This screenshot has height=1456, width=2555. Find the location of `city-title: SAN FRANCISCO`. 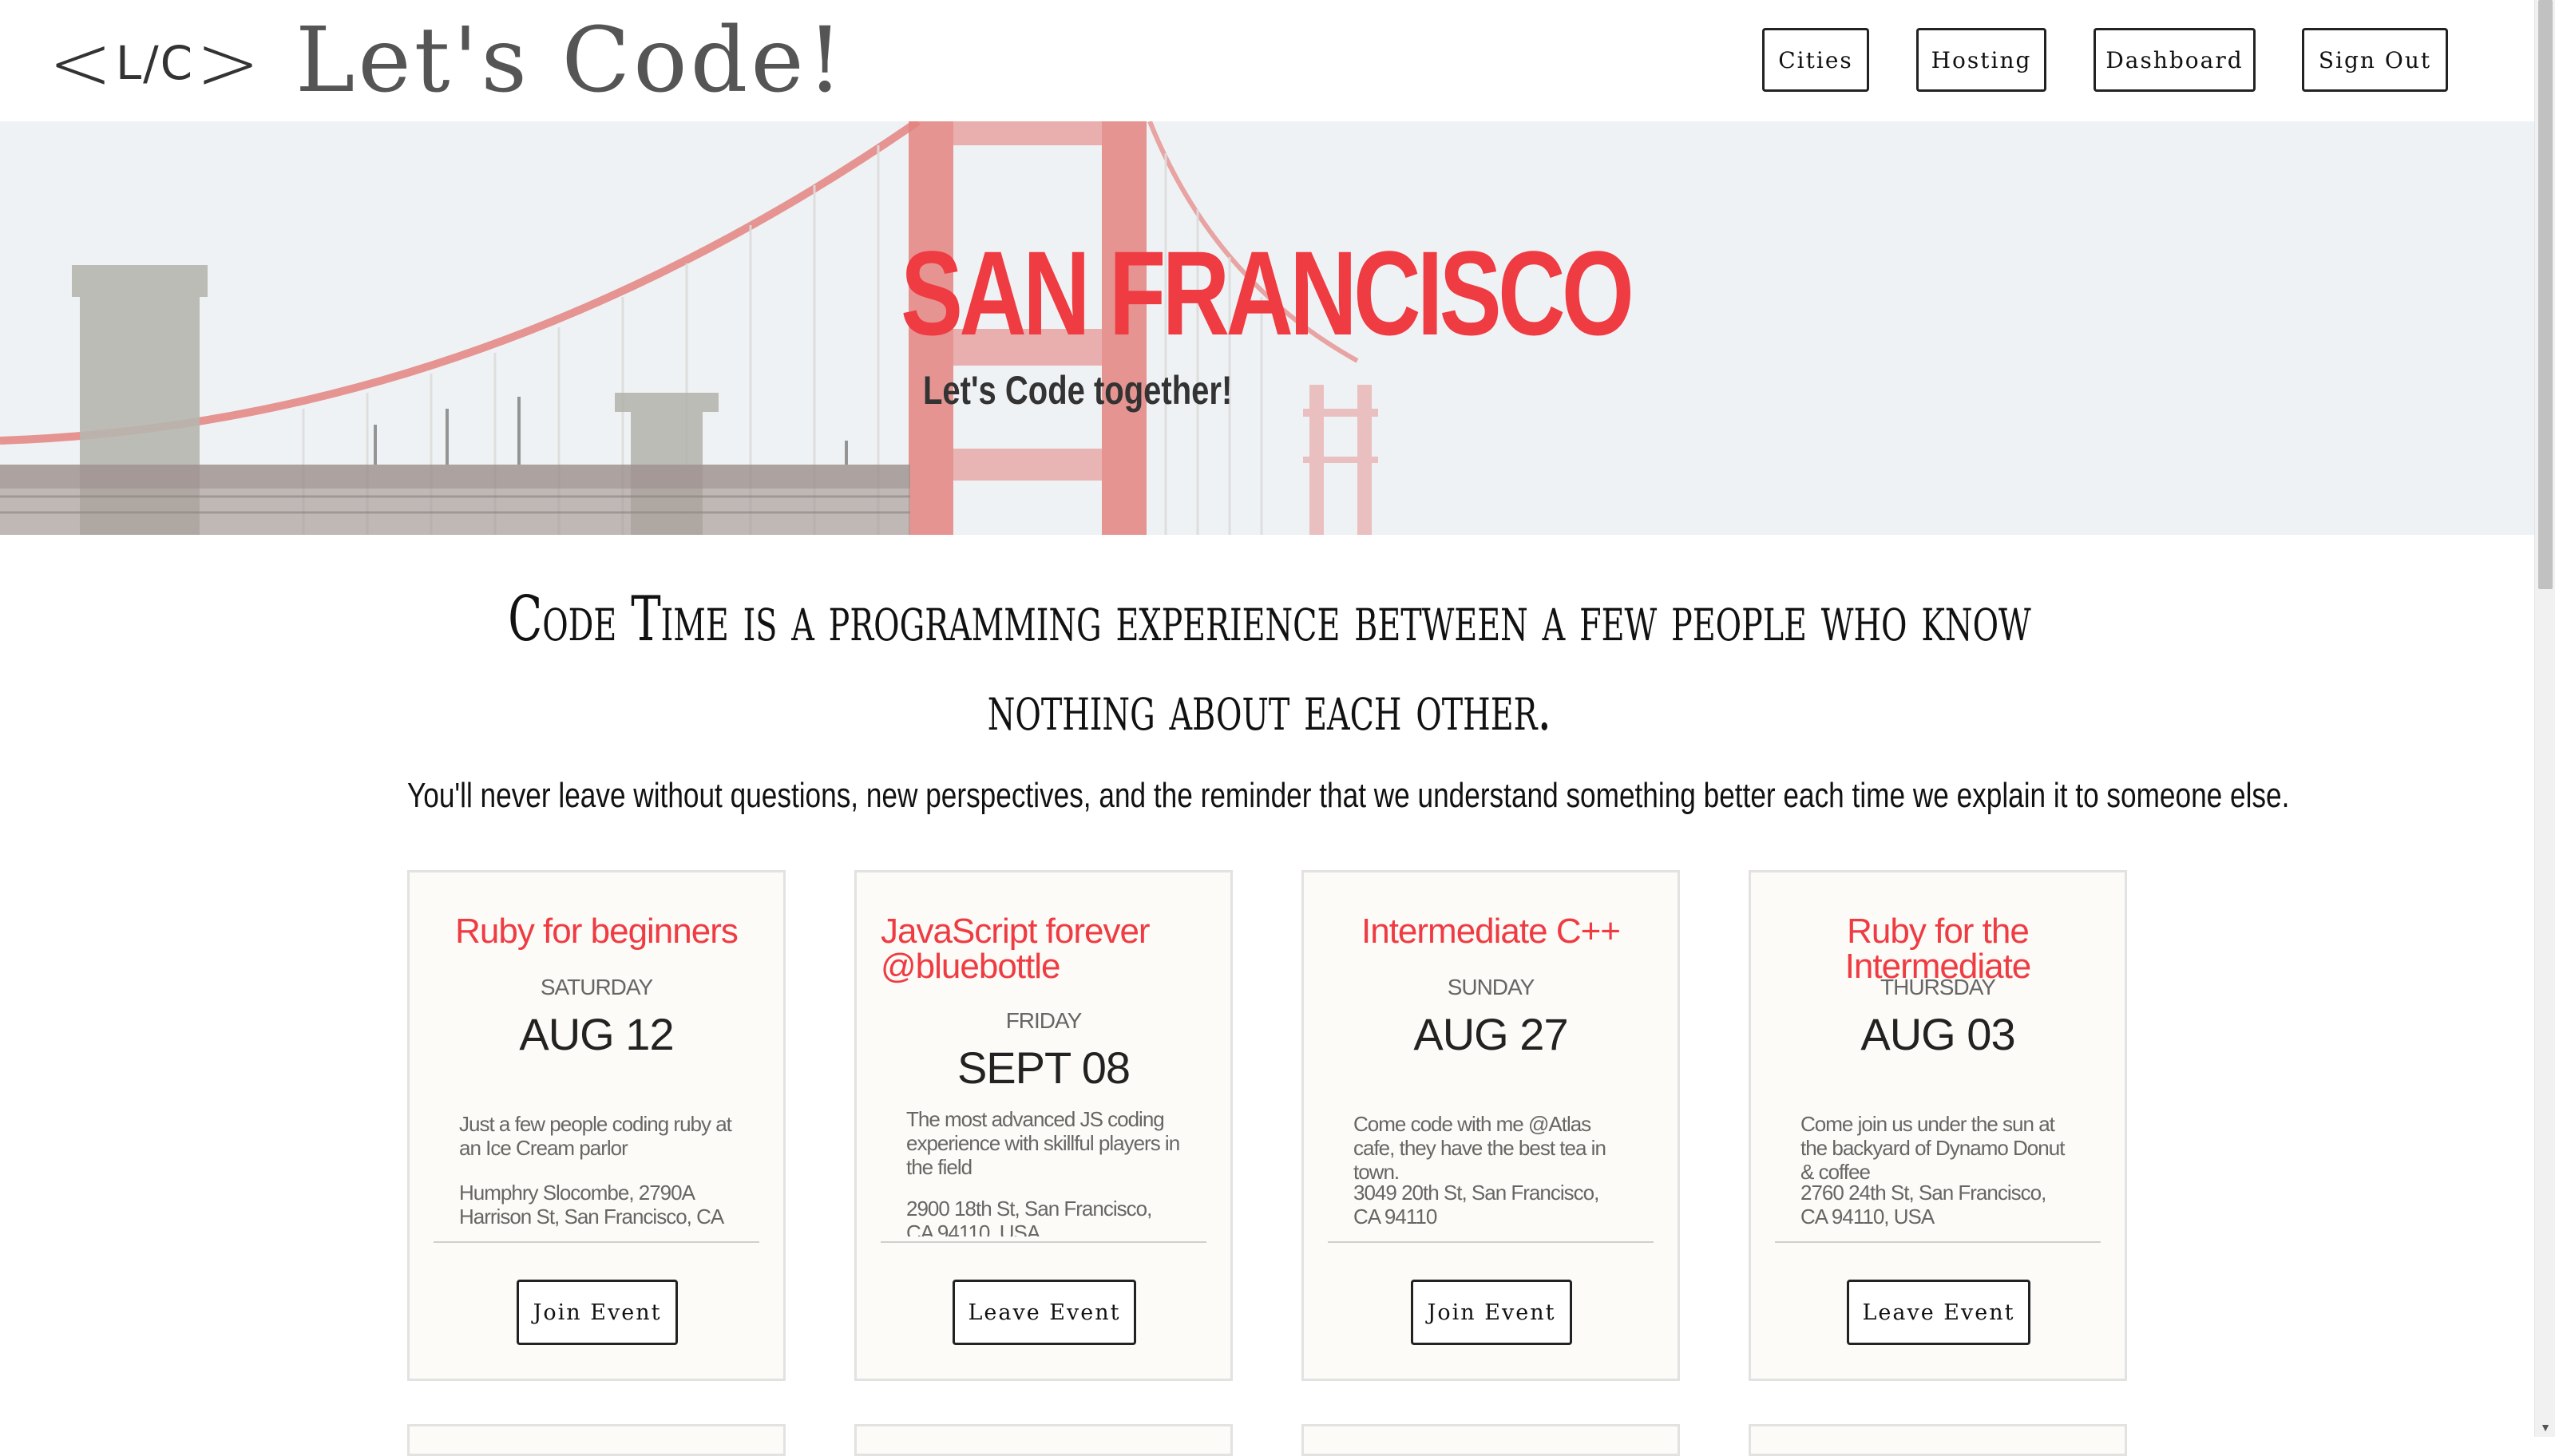

city-title: SAN FRANCISCO is located at coordinates (1267, 293).